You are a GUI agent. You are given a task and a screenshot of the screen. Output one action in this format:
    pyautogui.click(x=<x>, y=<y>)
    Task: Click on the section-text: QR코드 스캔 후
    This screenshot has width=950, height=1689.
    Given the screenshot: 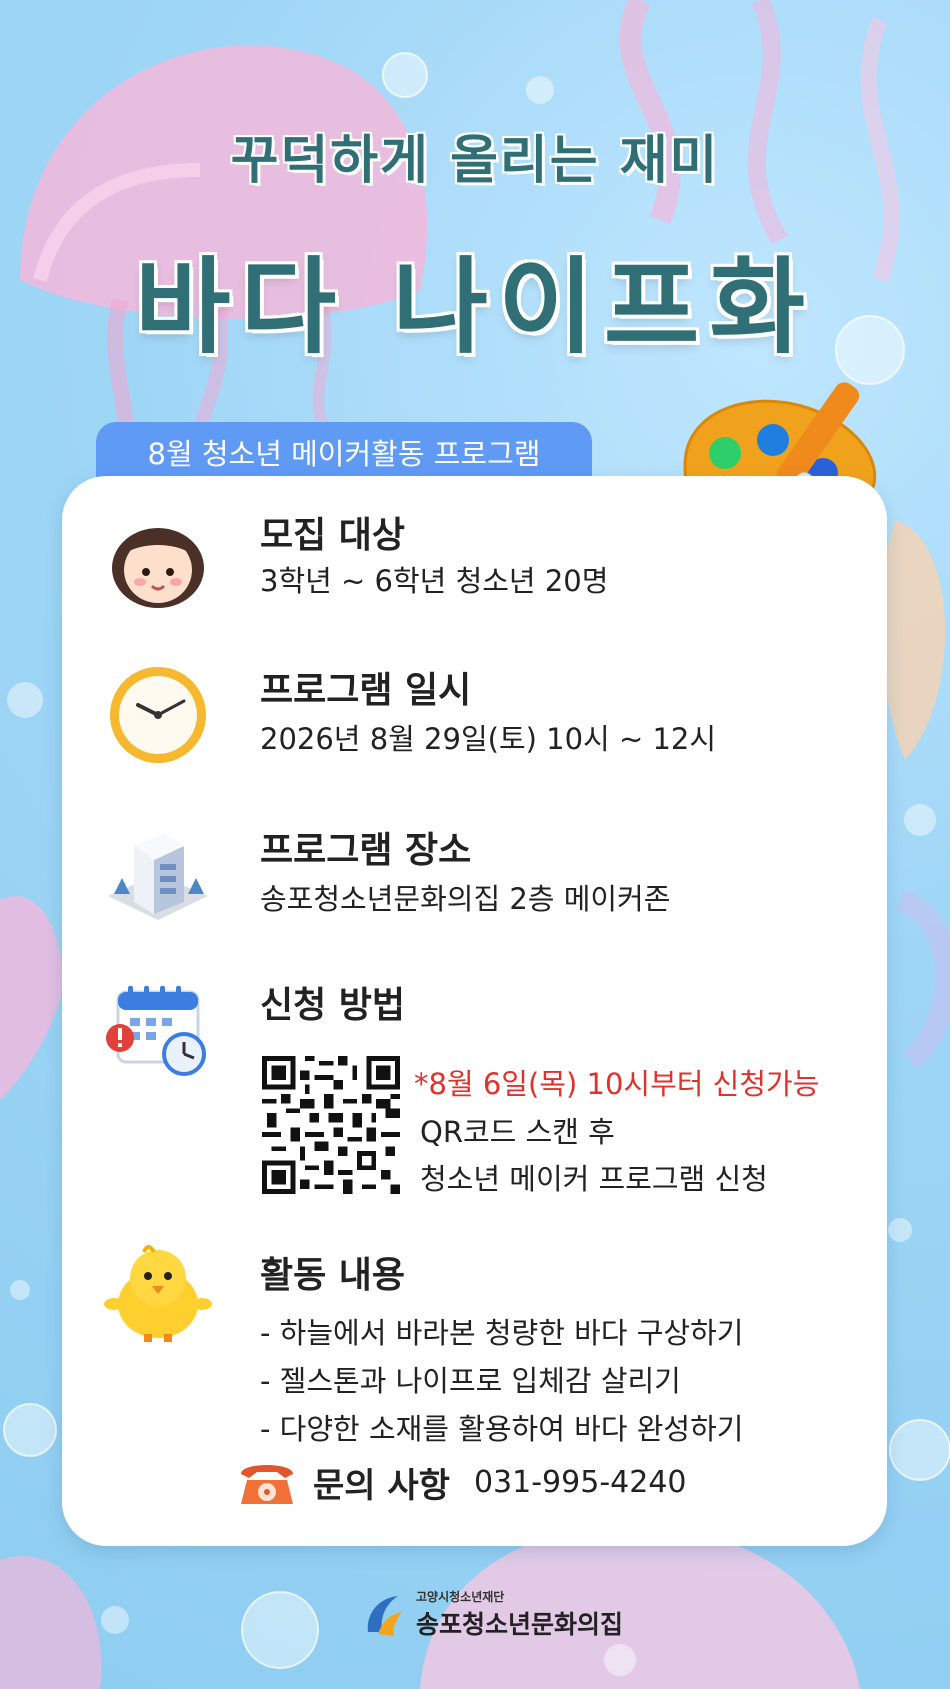 What is the action you would take?
    pyautogui.click(x=517, y=1132)
    